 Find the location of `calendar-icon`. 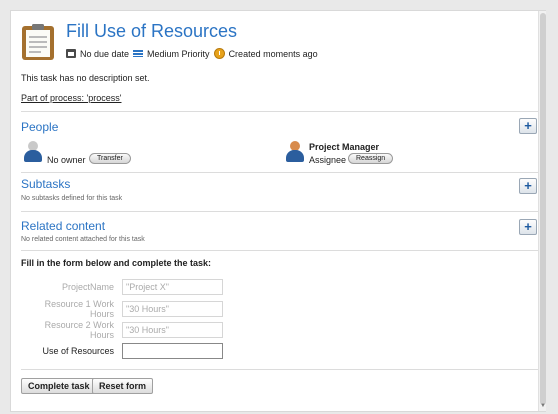

calendar-icon is located at coordinates (71, 53).